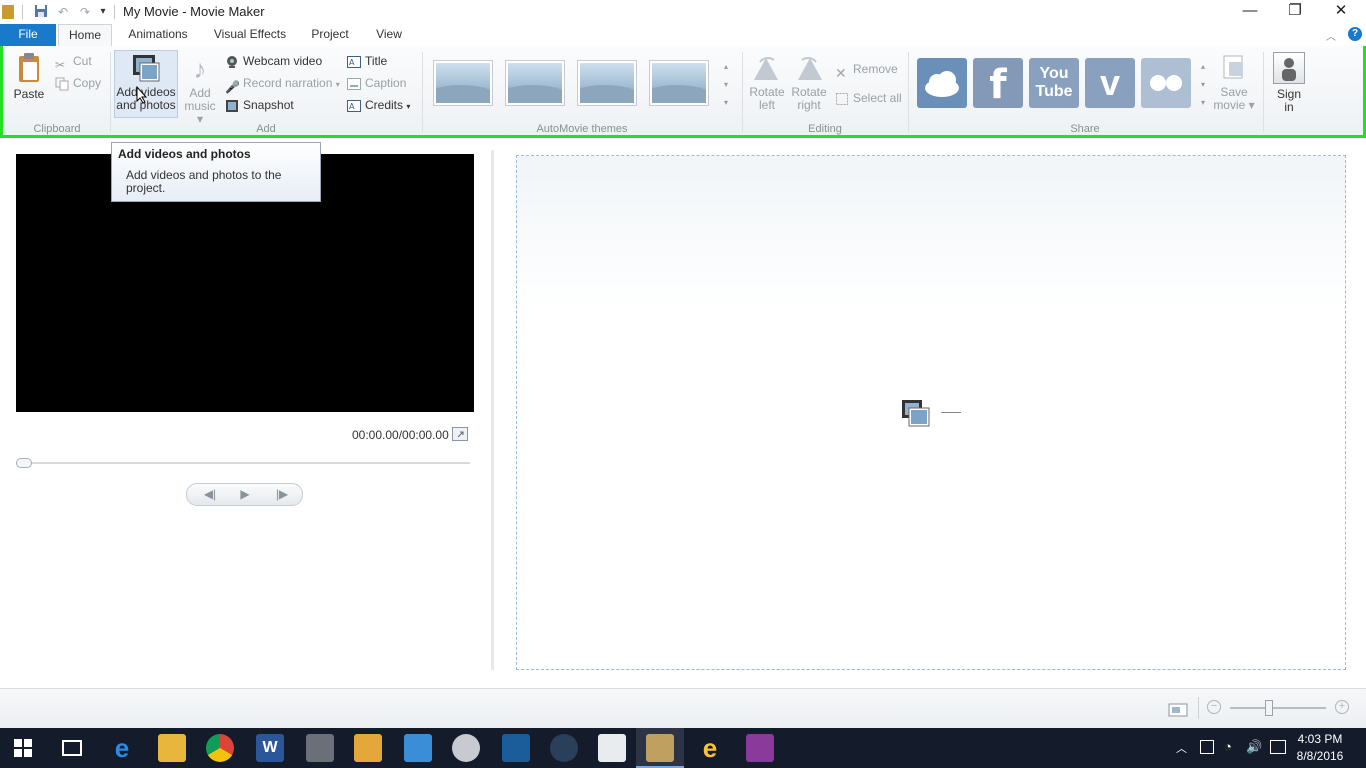 The width and height of the screenshot is (1366, 768). What do you see at coordinates (1178, 709) in the screenshot?
I see `thumbnail-size-icon` at bounding box center [1178, 709].